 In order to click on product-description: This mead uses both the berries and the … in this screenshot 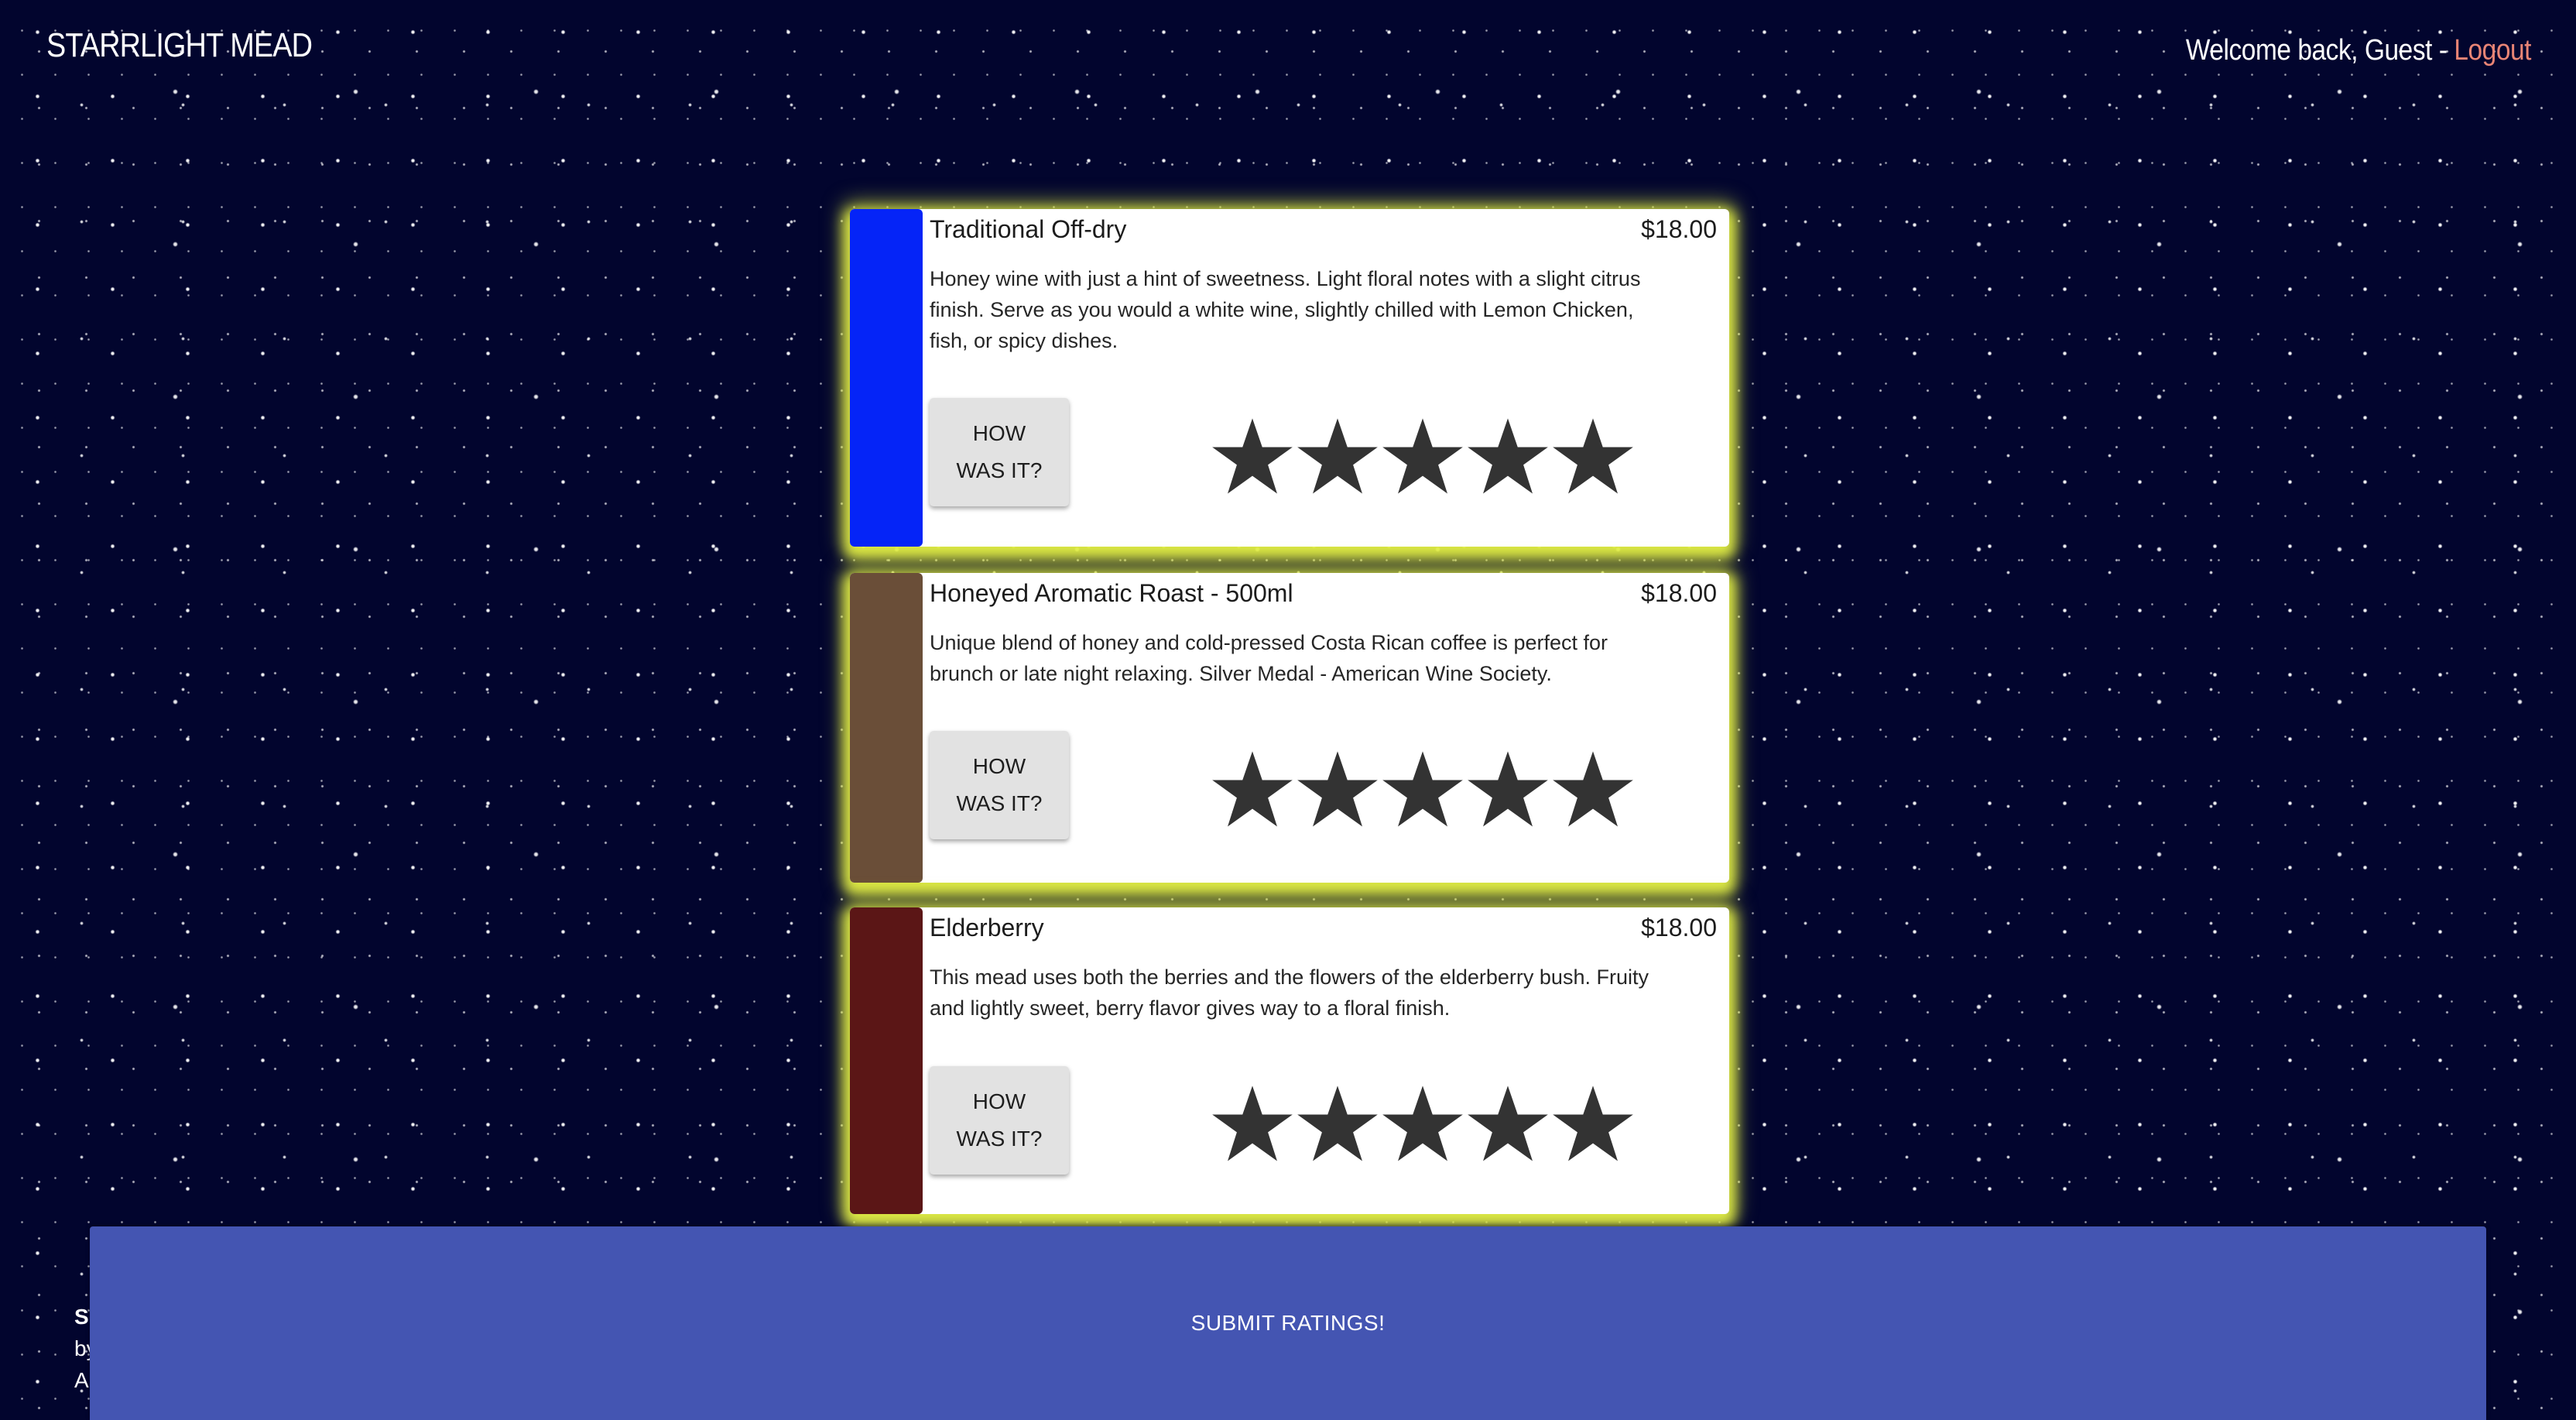, I will do `click(1289, 993)`.